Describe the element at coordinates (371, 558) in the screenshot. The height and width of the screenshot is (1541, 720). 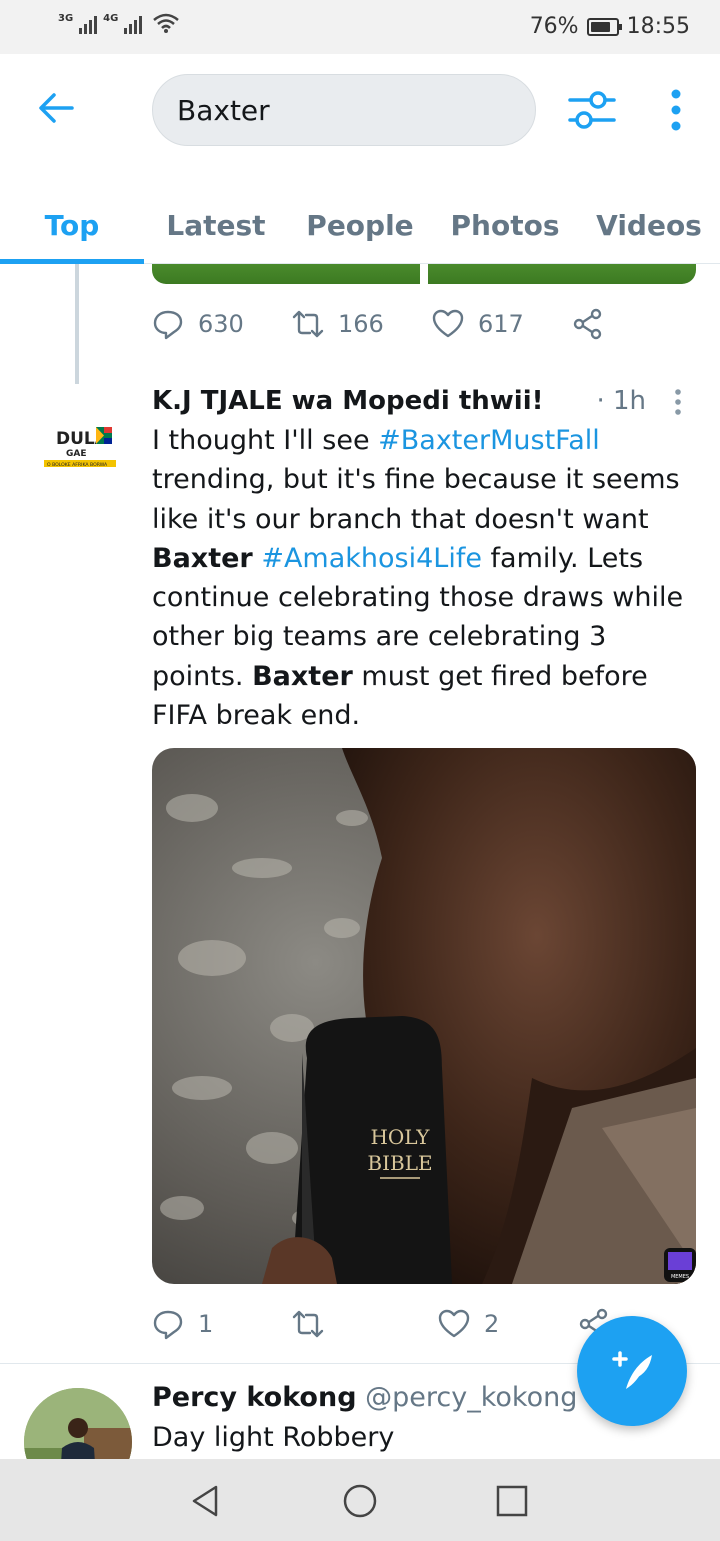
I see `hashtag-amakhosi4life: #Amakhosi4Life` at that location.